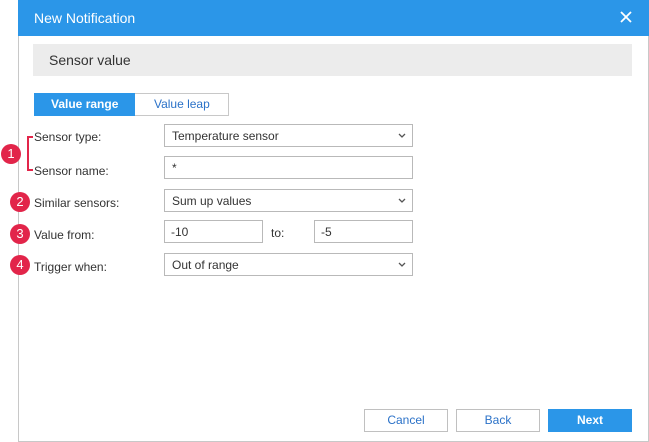 This screenshot has height=442, width=649. Describe the element at coordinates (333, 18) in the screenshot. I see `dialog-titlebar: New Notification` at that location.